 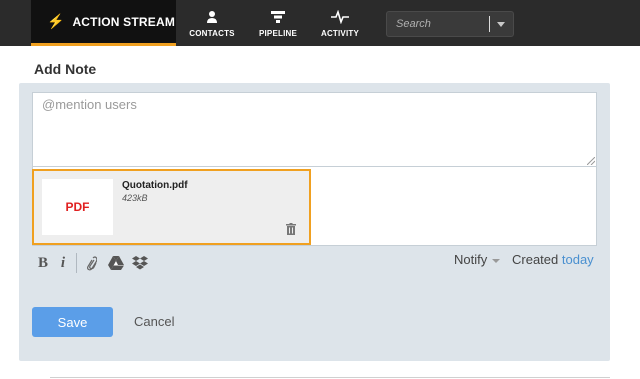 I want to click on nav-item-contacts: CONTACTS, so click(x=212, y=23).